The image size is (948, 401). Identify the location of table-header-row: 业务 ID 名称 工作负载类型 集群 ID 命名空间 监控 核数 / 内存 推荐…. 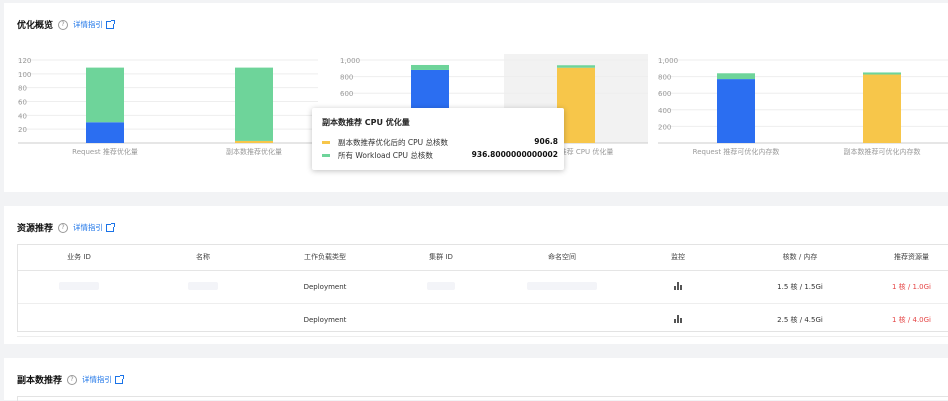
(482, 257).